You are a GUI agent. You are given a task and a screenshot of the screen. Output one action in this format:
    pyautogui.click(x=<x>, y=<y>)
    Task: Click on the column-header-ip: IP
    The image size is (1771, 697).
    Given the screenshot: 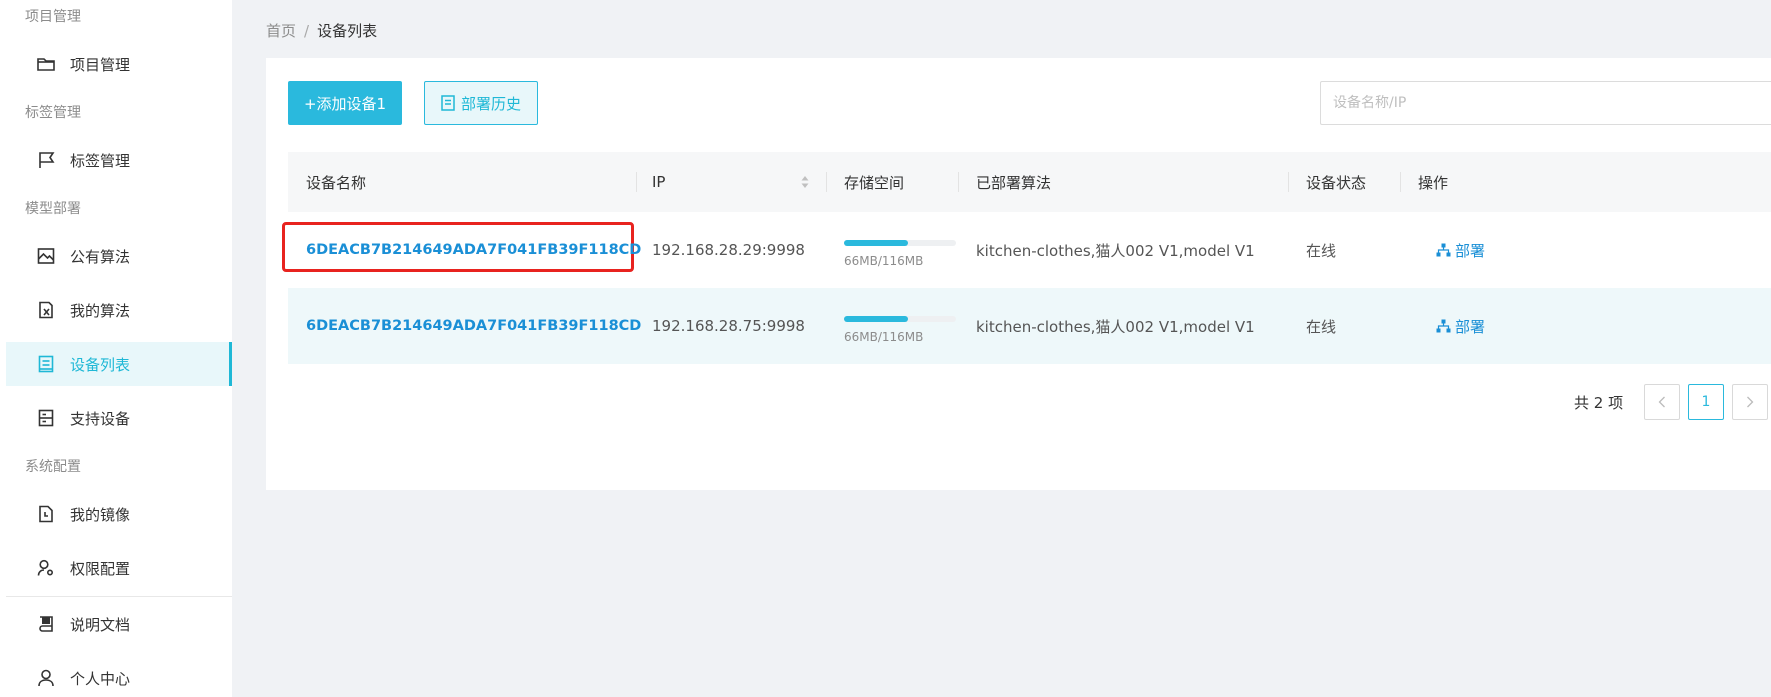 What is the action you would take?
    pyautogui.click(x=658, y=182)
    